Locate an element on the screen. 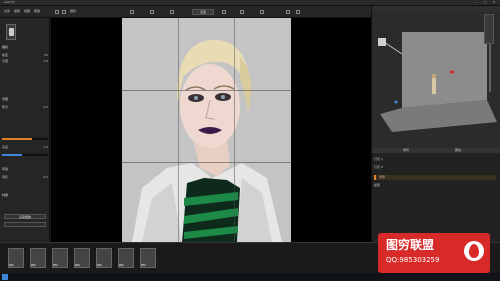 This screenshot has width=500, height=281. menu-help: 帮助 is located at coordinates (37, 11).